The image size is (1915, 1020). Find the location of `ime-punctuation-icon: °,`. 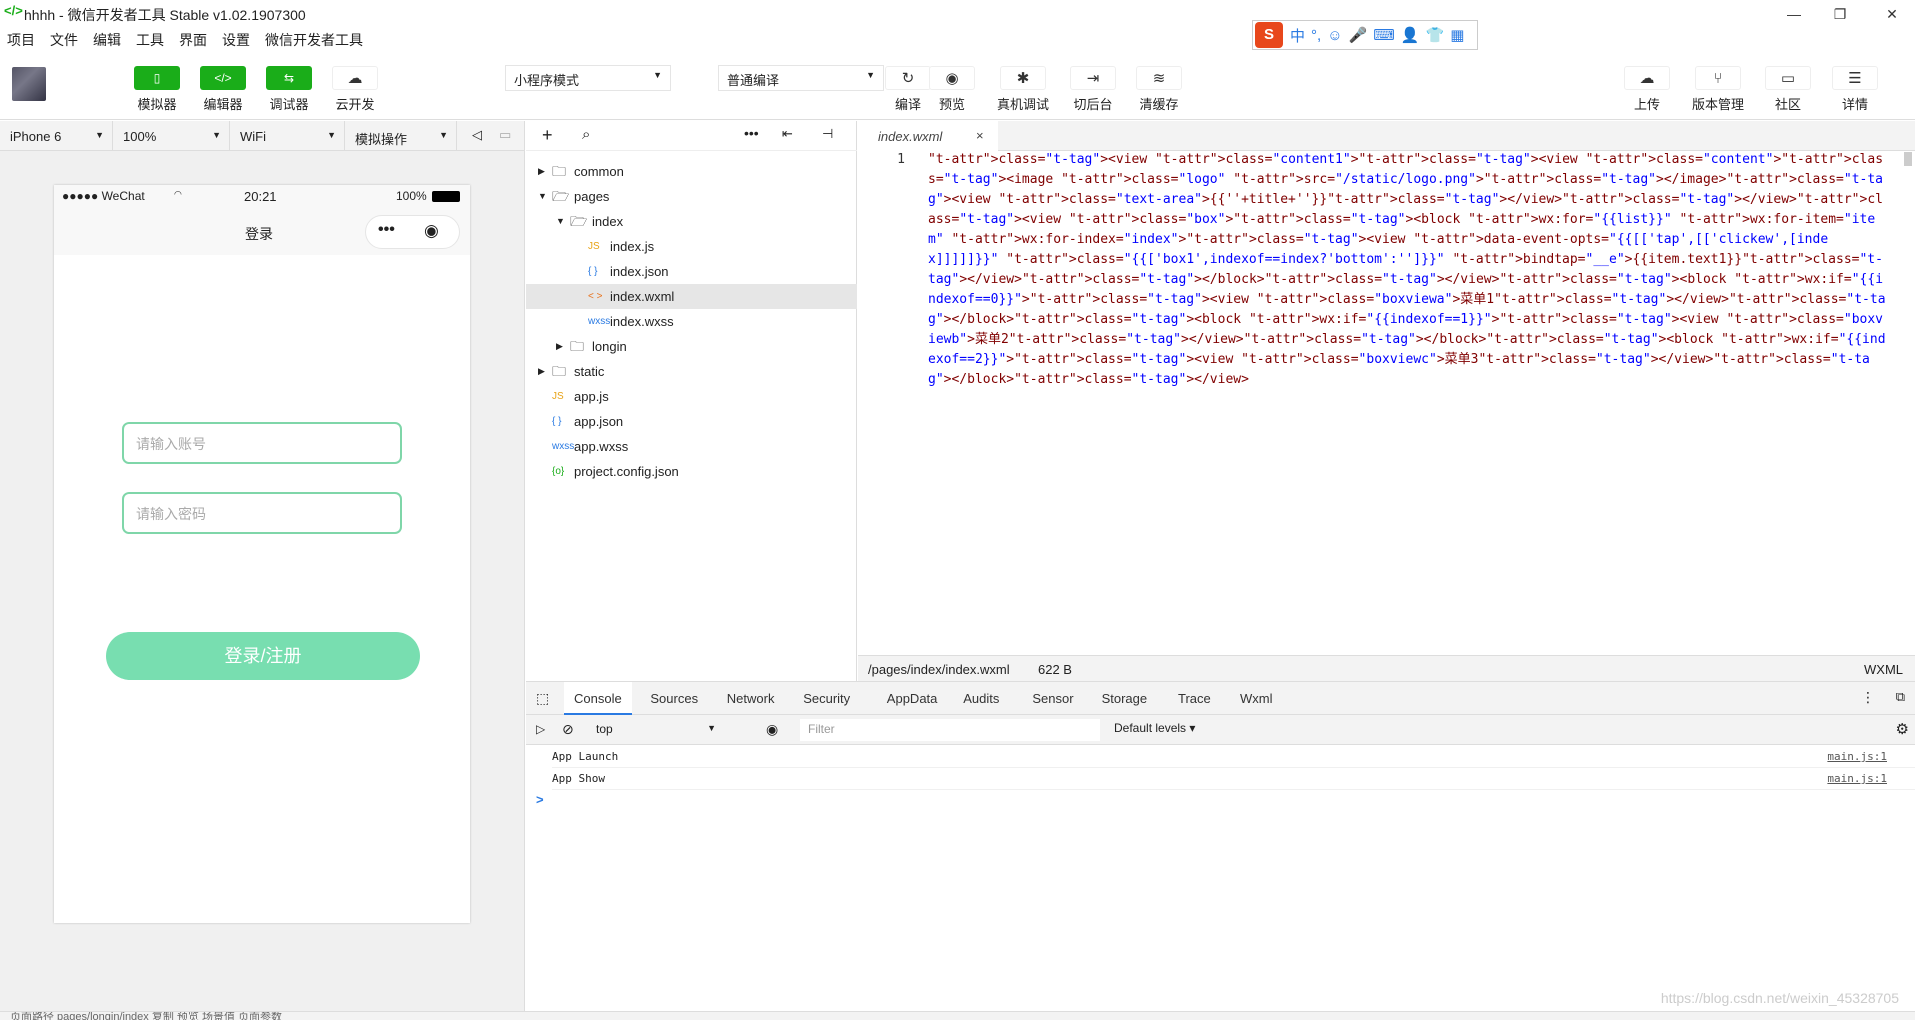

ime-punctuation-icon: °, is located at coordinates (1316, 35).